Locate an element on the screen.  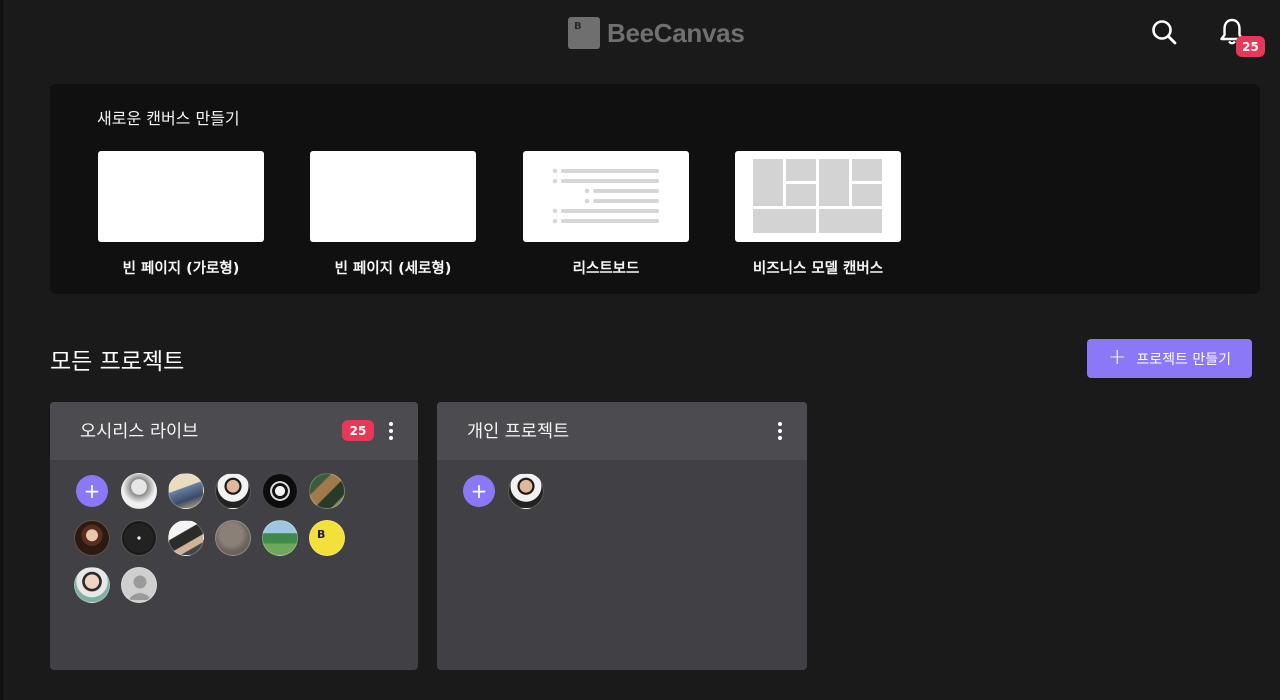
member-list: + B is located at coordinates (224, 538).